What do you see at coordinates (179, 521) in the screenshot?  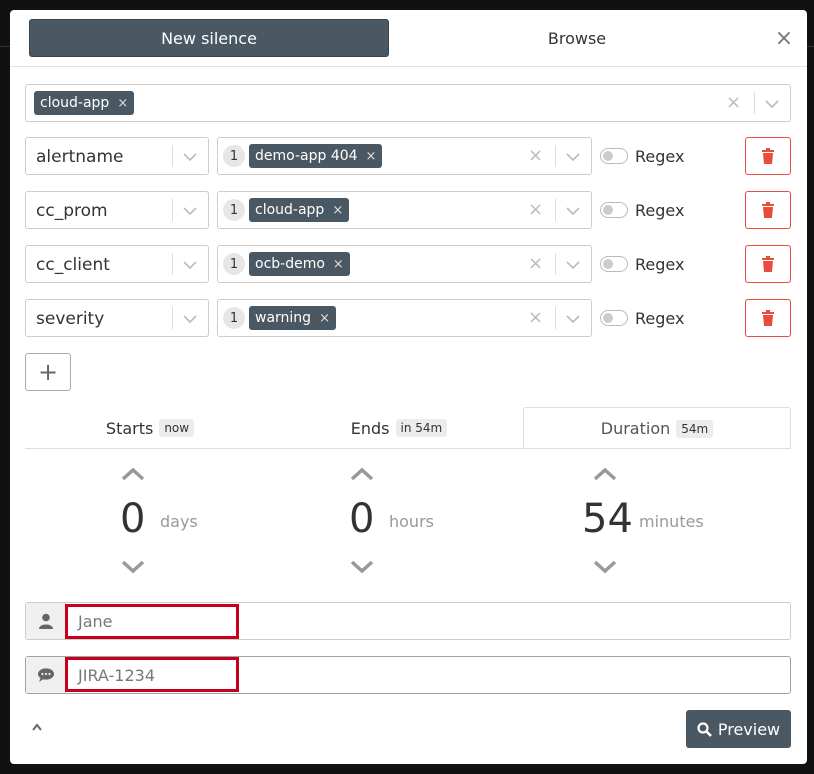 I see `days-unit: days` at bounding box center [179, 521].